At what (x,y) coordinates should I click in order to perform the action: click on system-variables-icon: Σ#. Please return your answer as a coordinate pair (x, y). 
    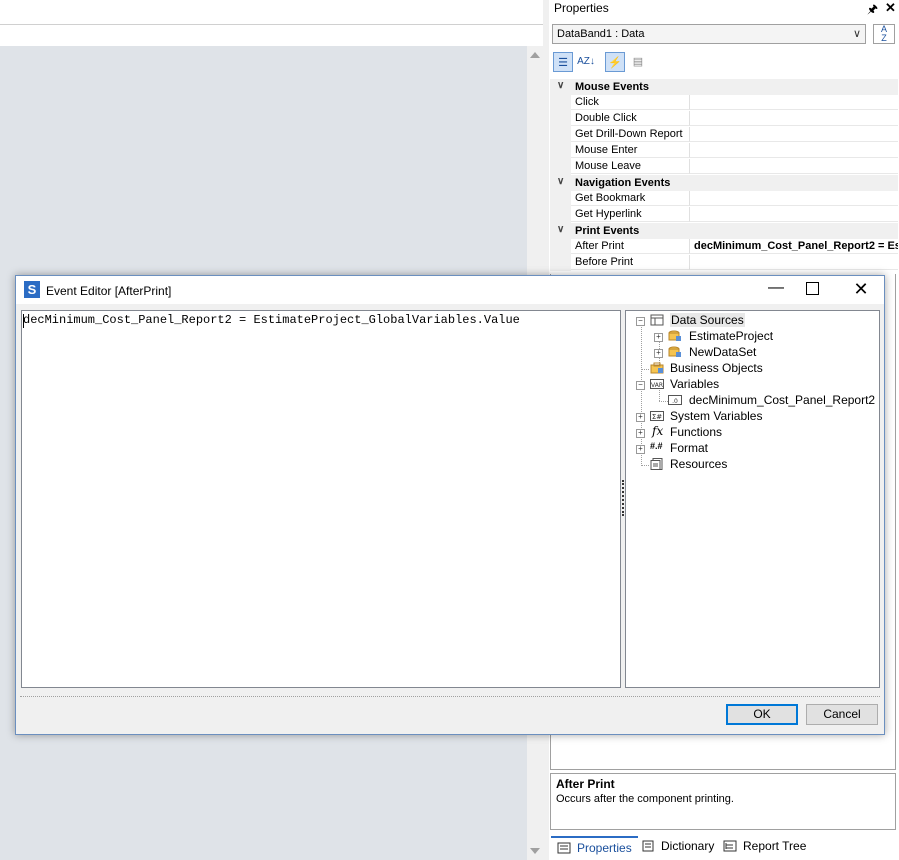
    Looking at the image, I should click on (657, 416).